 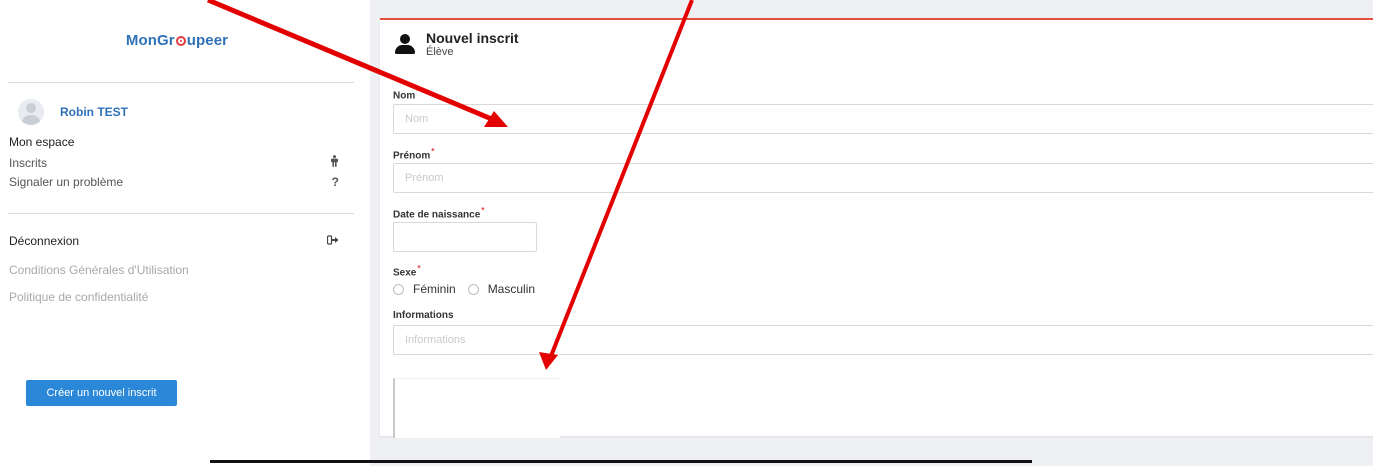 I want to click on nom-label: Nom*, so click(x=406, y=94).